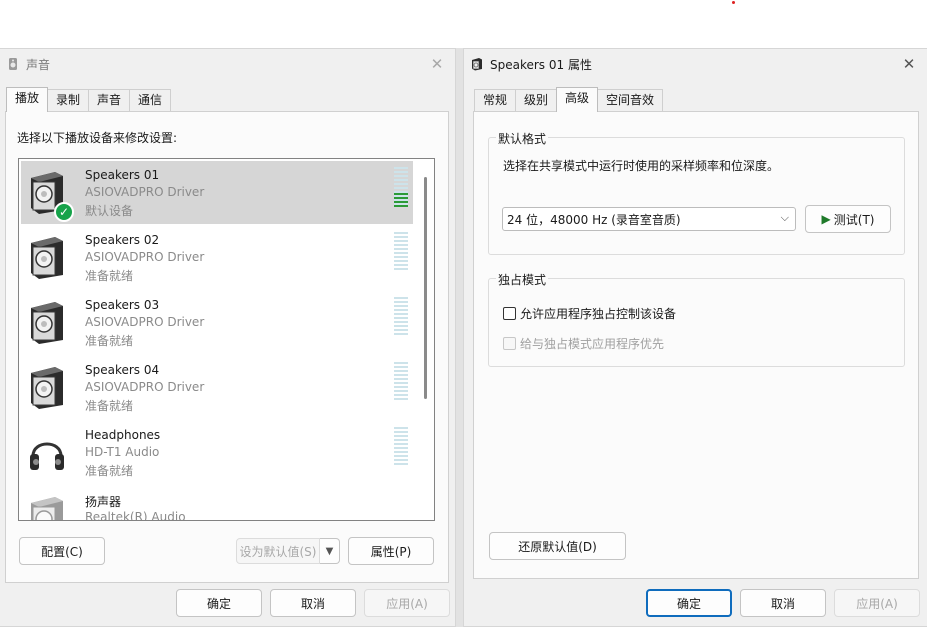 The height and width of the screenshot is (627, 927). What do you see at coordinates (217, 503) in the screenshot?
I see `device-item: 扬声器 Realtek(R) Audio` at bounding box center [217, 503].